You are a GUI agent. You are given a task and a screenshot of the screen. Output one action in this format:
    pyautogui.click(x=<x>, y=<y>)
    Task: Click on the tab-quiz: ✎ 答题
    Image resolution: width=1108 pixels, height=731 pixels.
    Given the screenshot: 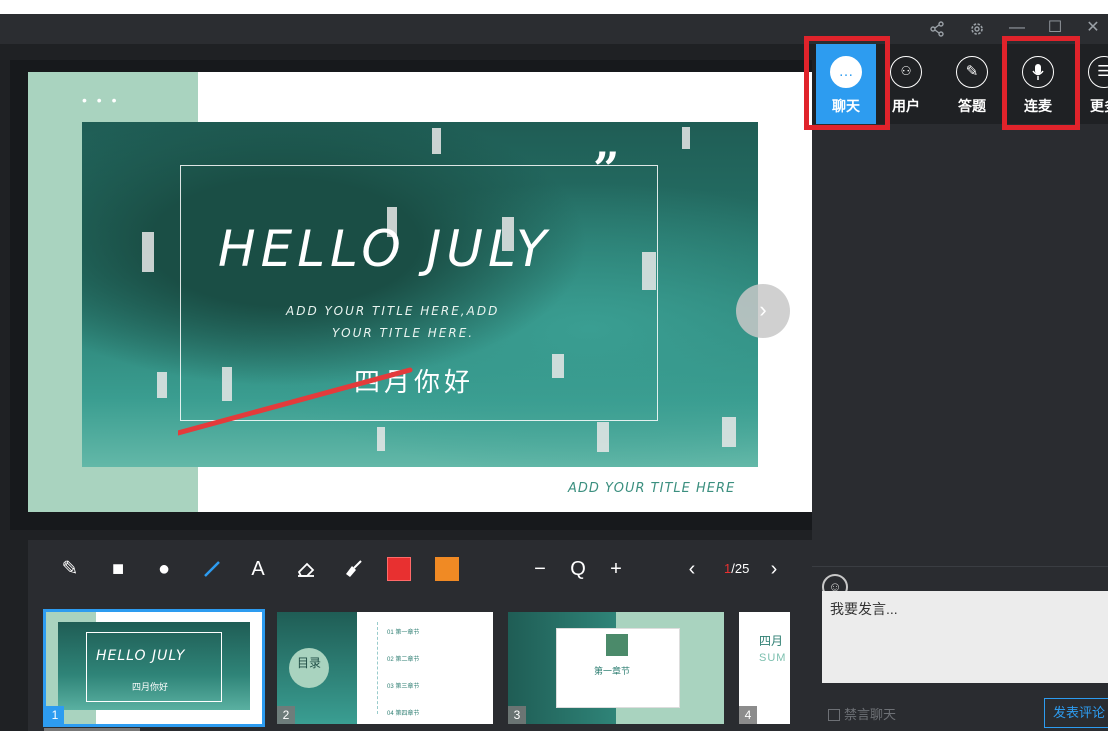 What is the action you would take?
    pyautogui.click(x=972, y=84)
    